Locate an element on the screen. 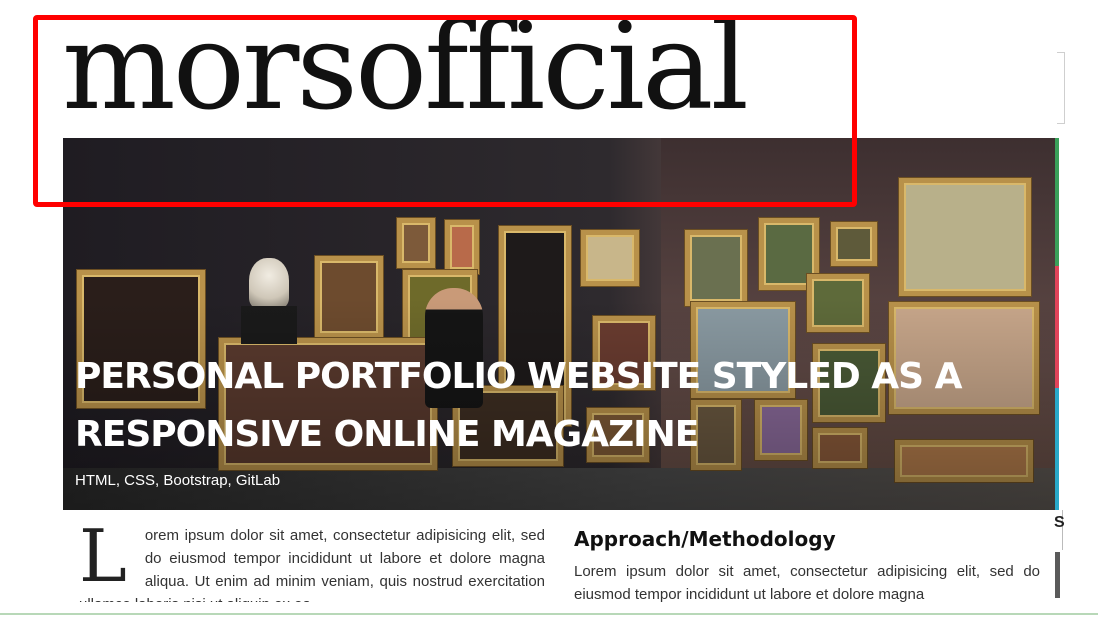  page-divider is located at coordinates (549, 614).